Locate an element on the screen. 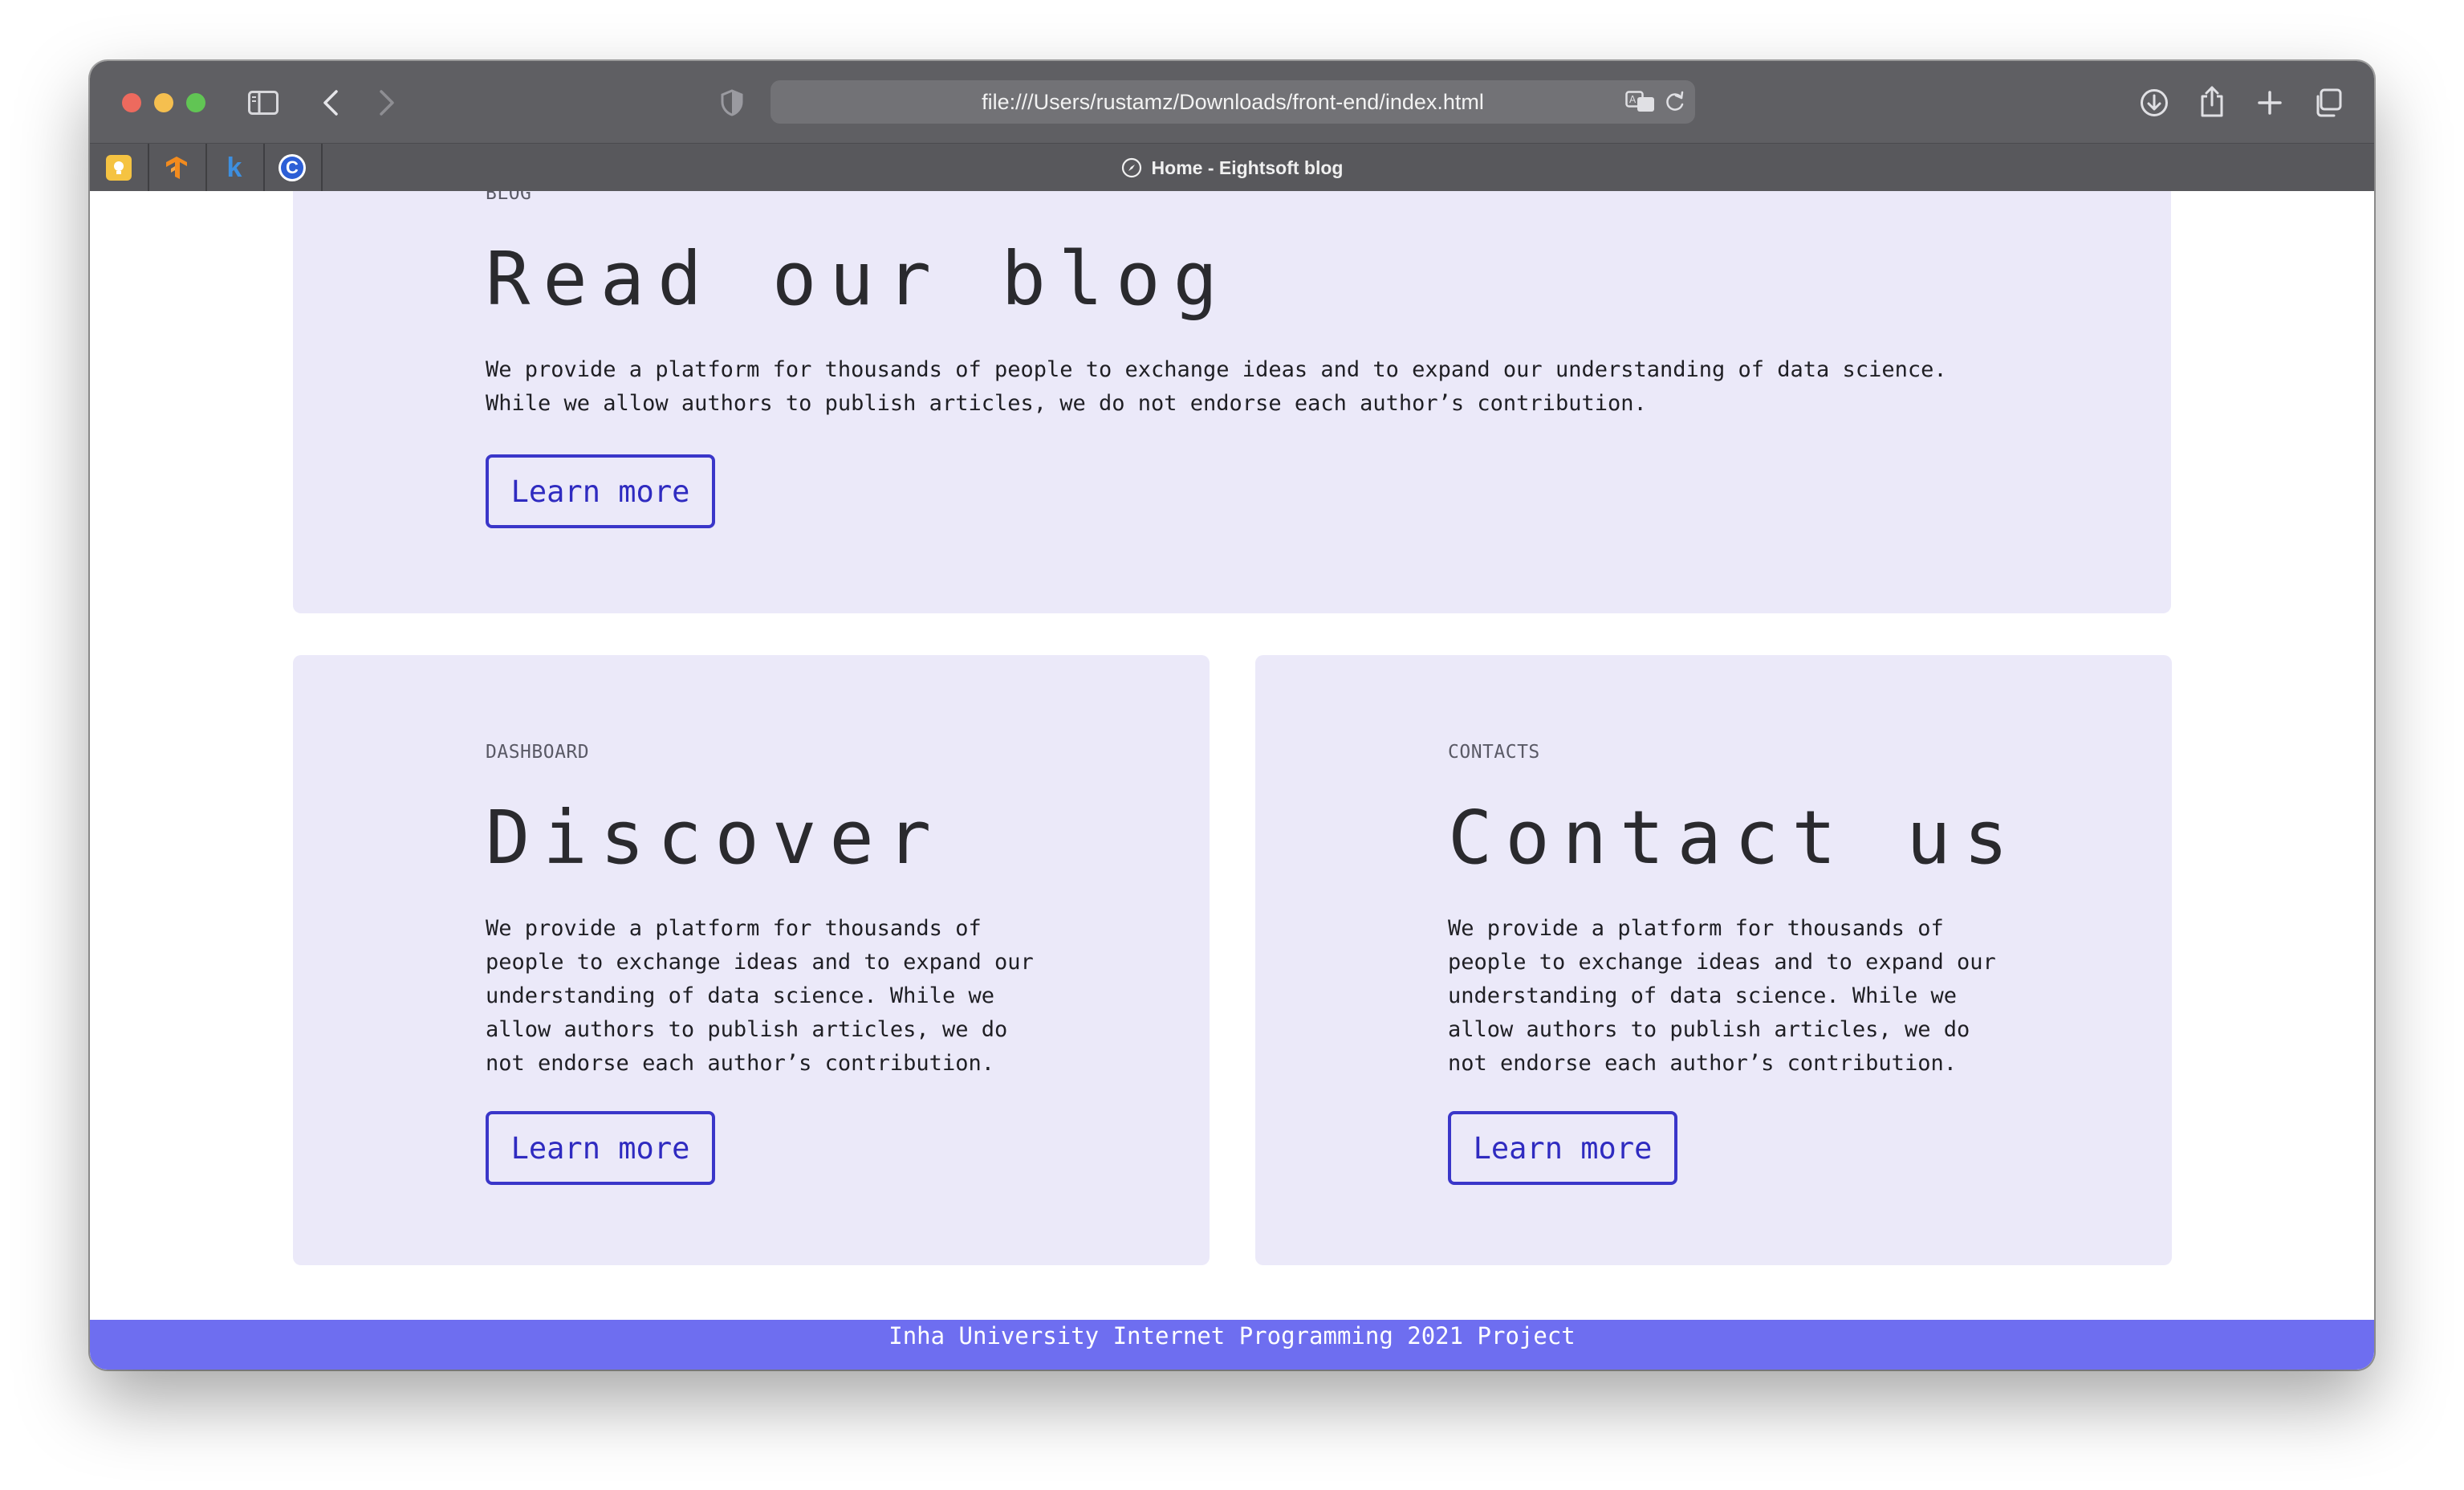 This screenshot has width=2464, height=1490. blog-eyebrow: BLOG is located at coordinates (509, 197).